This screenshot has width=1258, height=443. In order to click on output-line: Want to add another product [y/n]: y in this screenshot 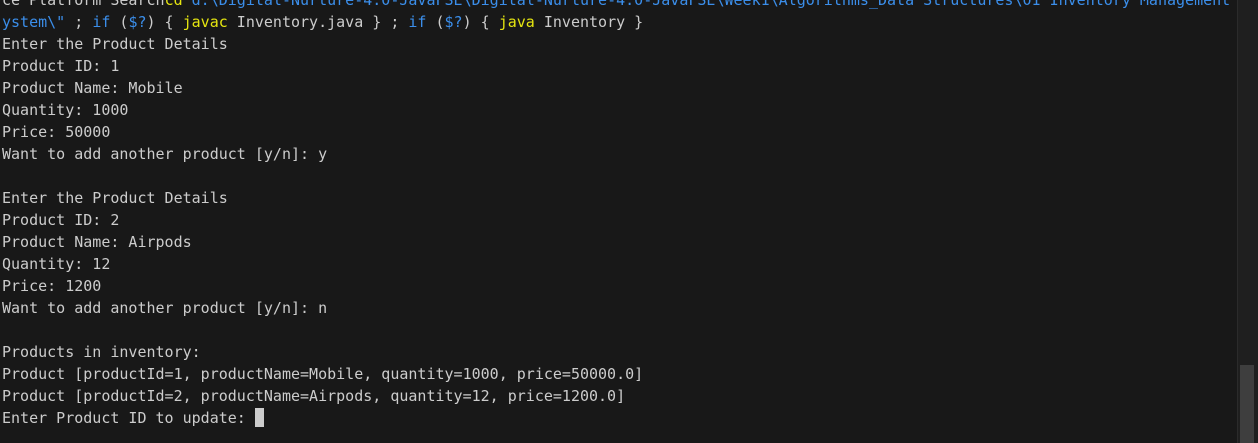, I will do `click(165, 154)`.